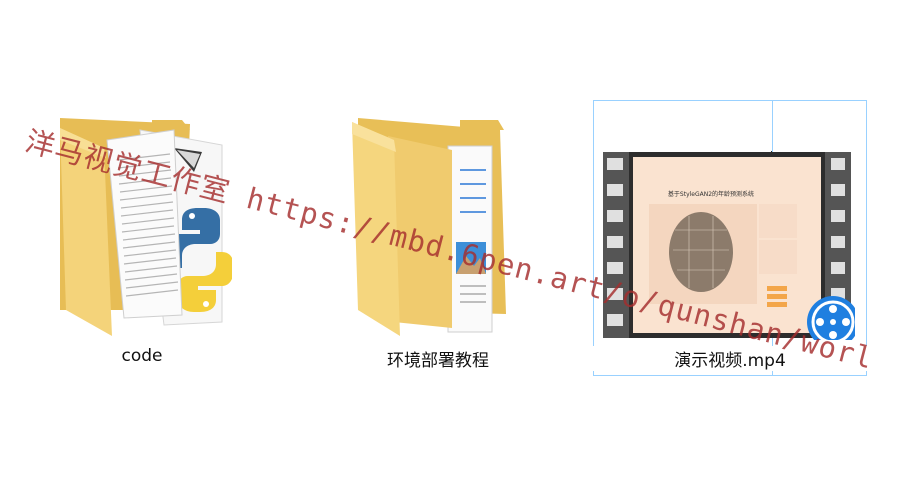 The image size is (919, 501). I want to click on video-thumbnail-icon: 基于StyleGAN2的年龄预测系统, so click(719, 221).